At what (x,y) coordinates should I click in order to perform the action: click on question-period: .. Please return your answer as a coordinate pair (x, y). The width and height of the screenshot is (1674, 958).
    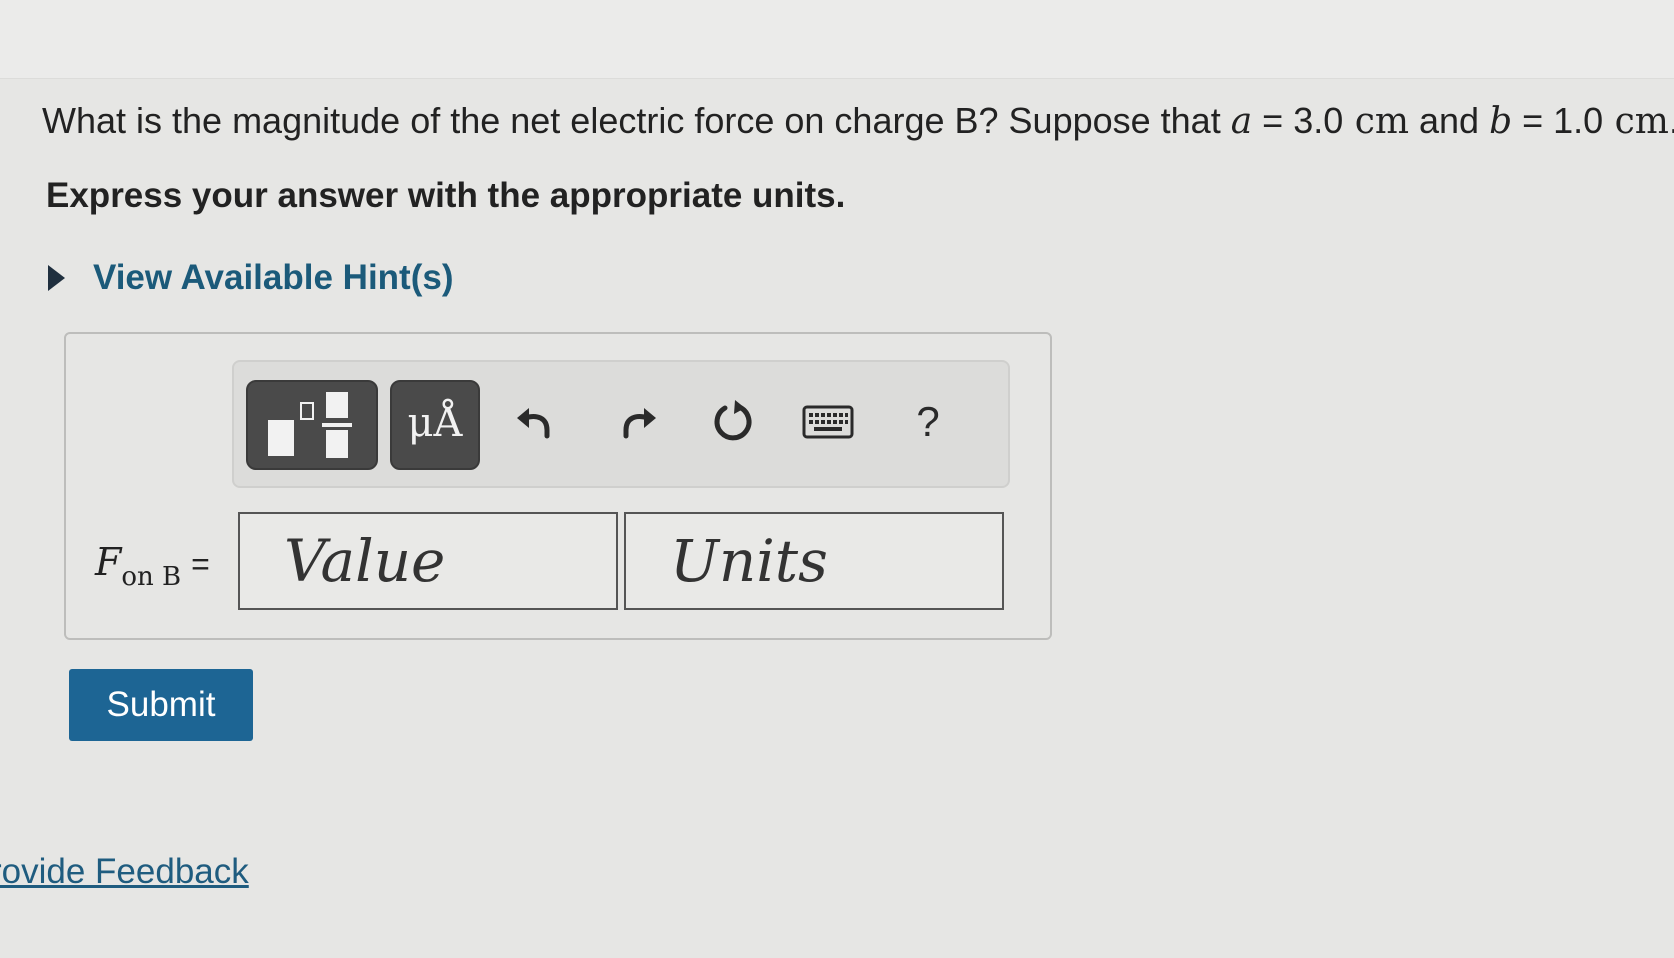
    Looking at the image, I should click on (1671, 120).